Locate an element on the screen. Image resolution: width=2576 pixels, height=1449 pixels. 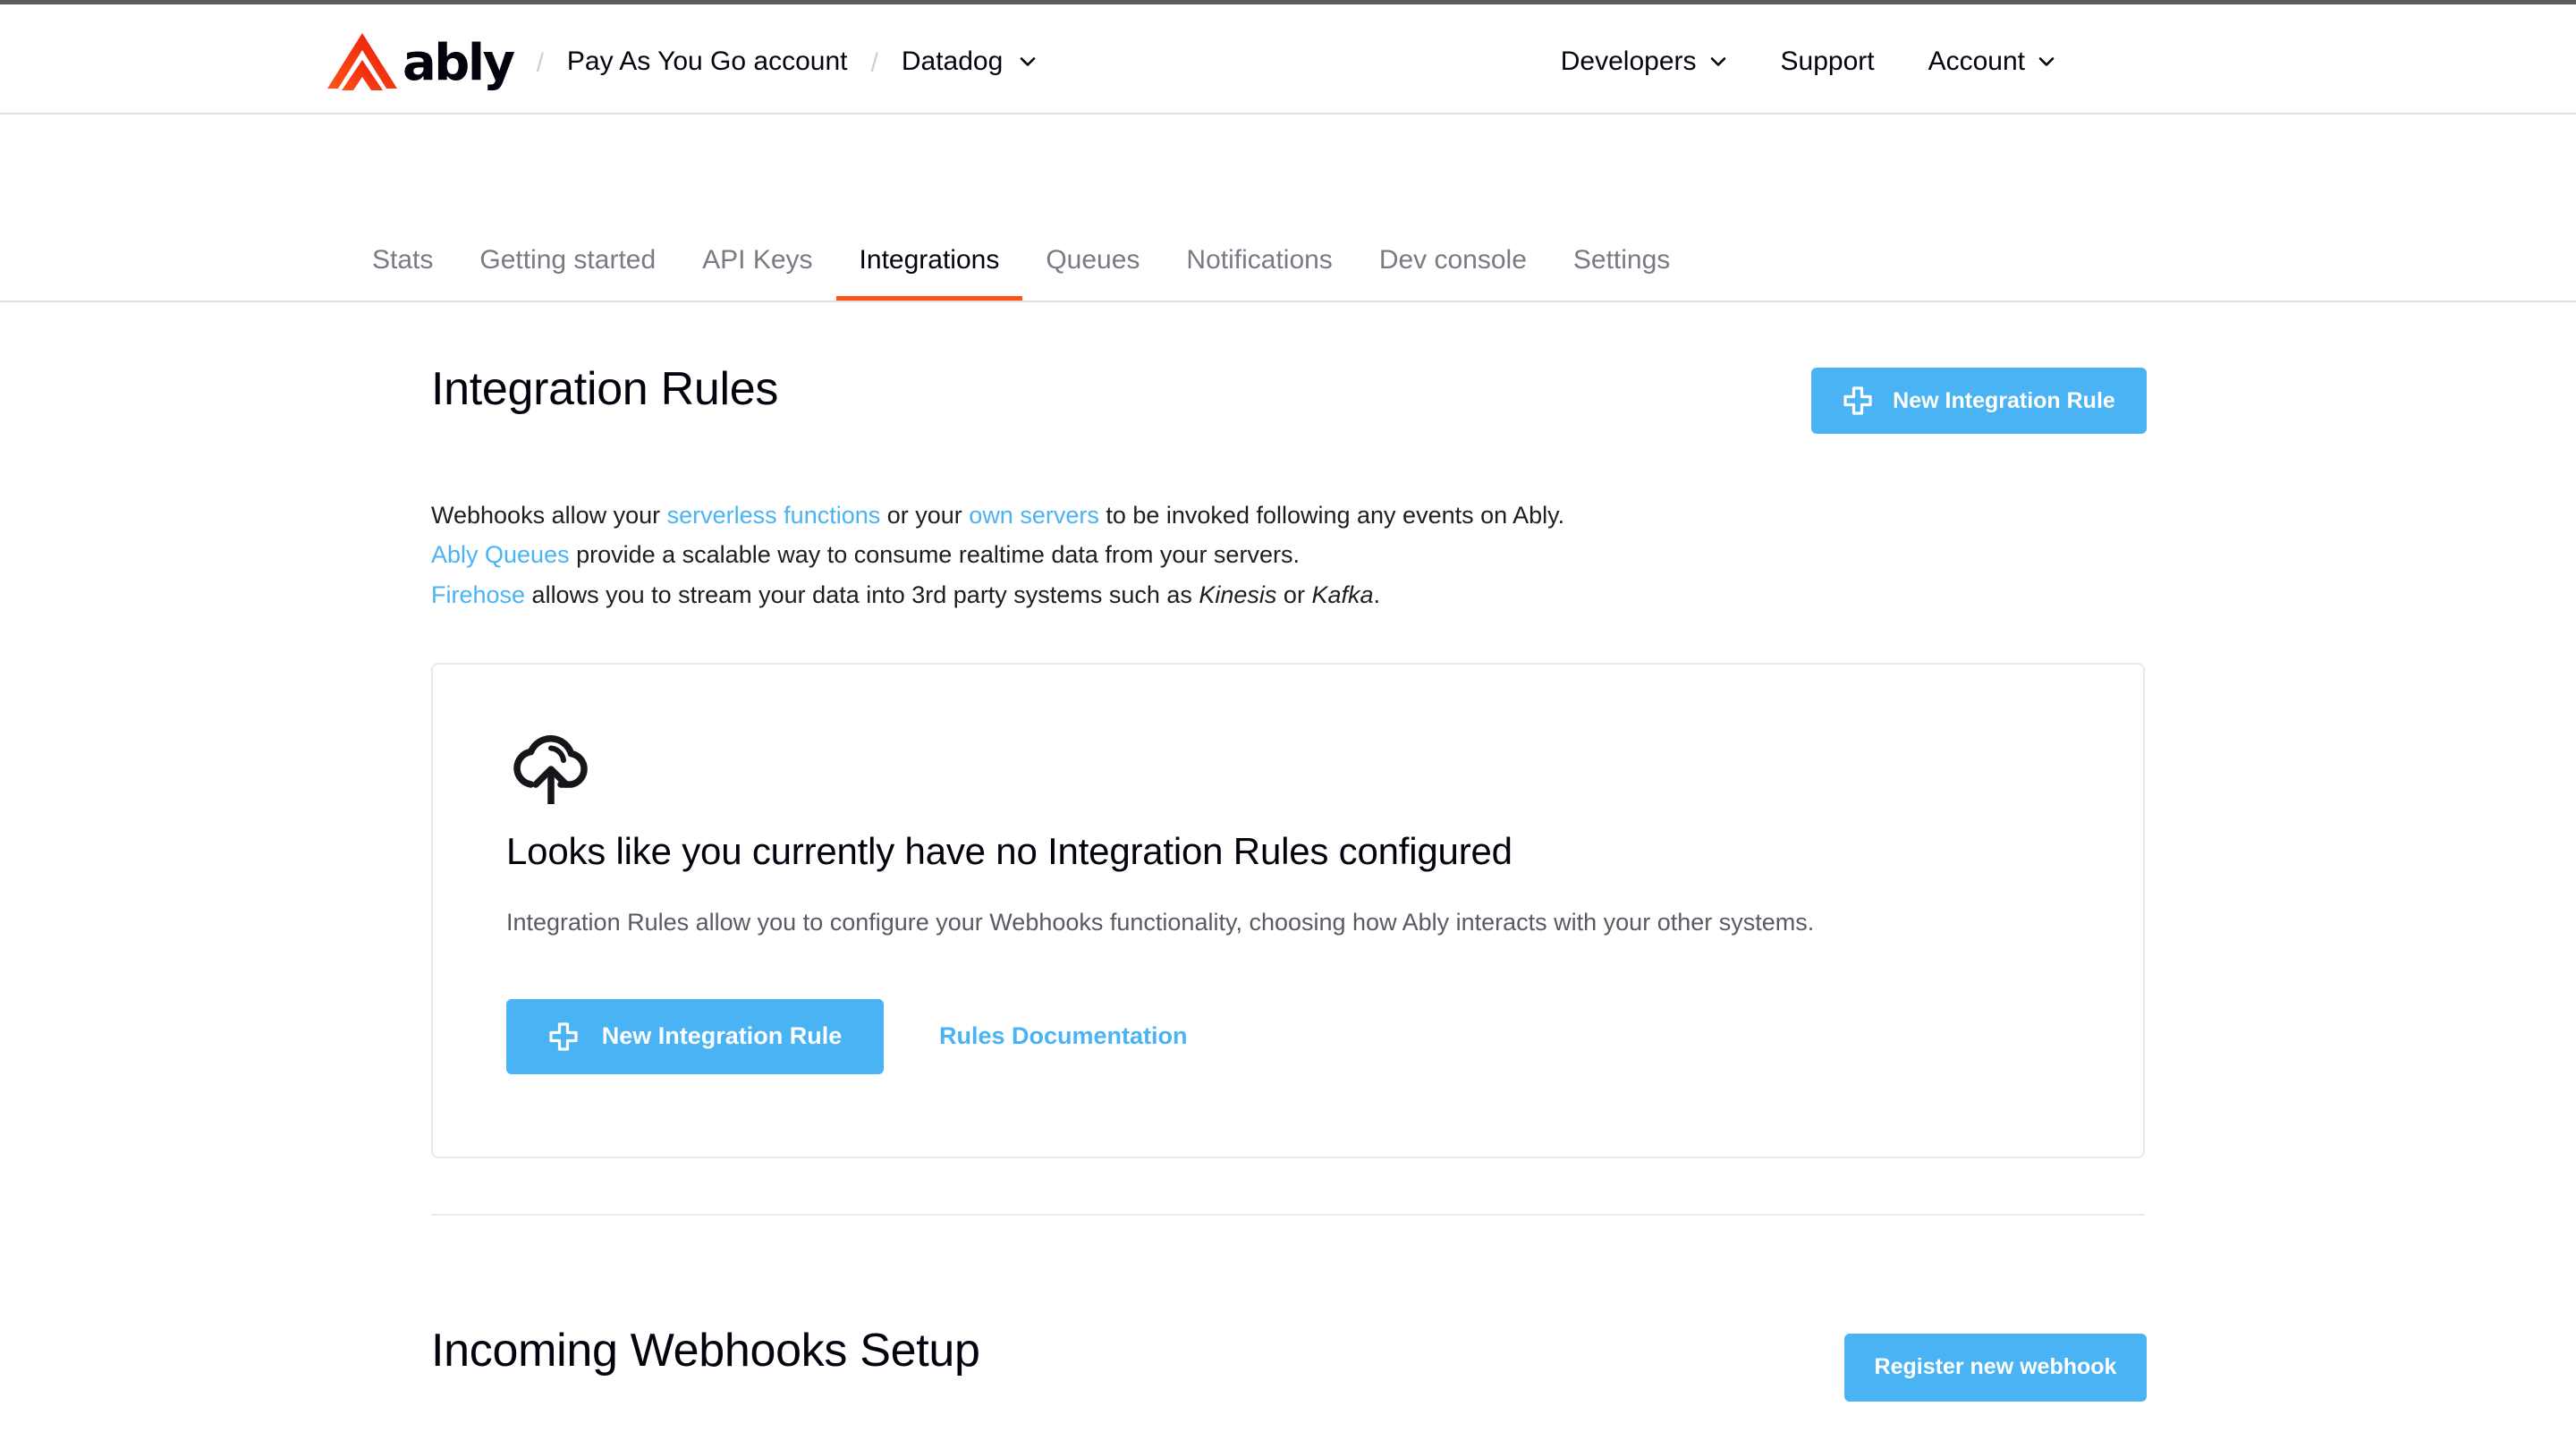
tab-notifications: Notifications is located at coordinates (1259, 274).